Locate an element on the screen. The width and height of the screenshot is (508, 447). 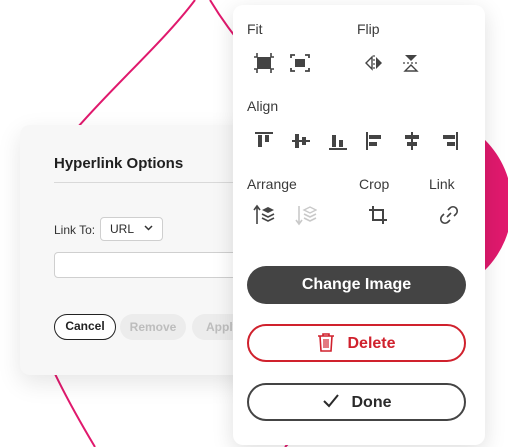
remove-button: Remove is located at coordinates (153, 327).